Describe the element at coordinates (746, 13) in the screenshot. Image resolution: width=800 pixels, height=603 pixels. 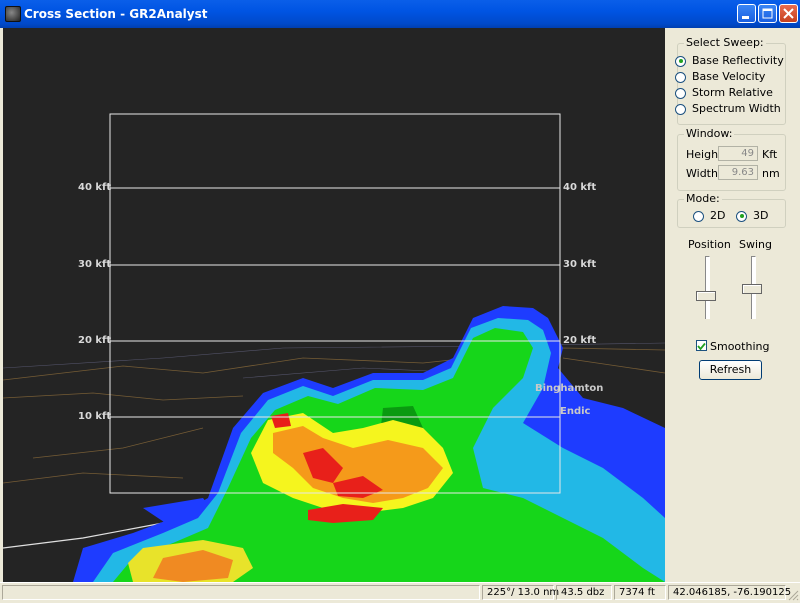
I see `minimize-button` at that location.